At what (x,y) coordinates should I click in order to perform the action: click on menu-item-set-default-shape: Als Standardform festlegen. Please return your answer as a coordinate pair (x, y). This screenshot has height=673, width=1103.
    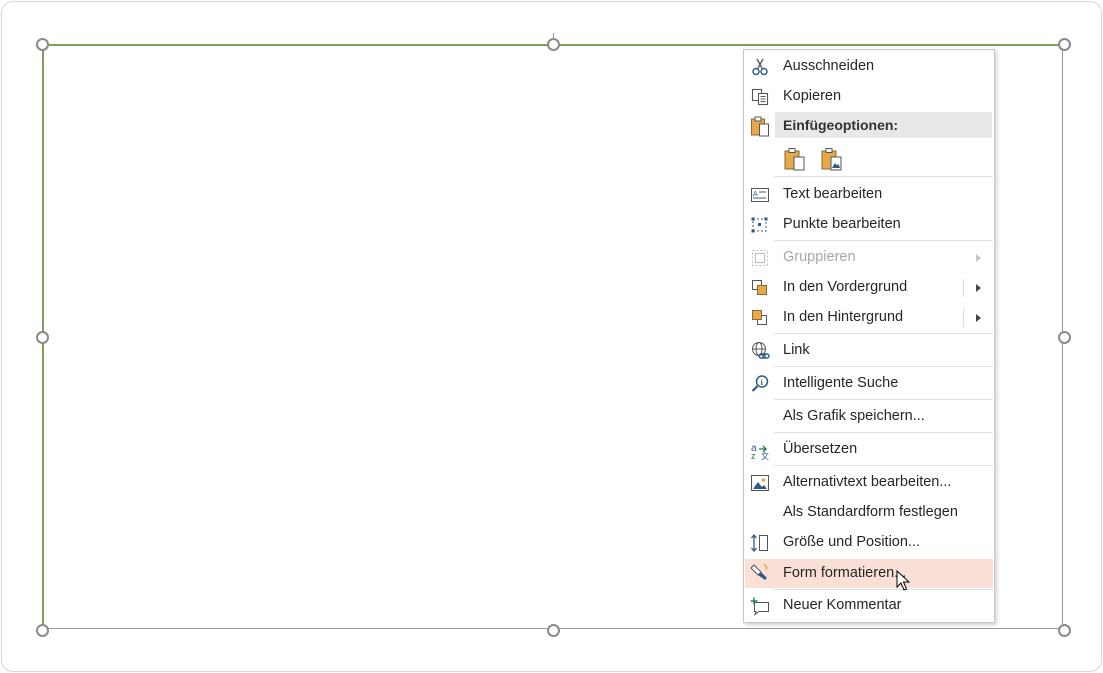
    Looking at the image, I should click on (869, 513).